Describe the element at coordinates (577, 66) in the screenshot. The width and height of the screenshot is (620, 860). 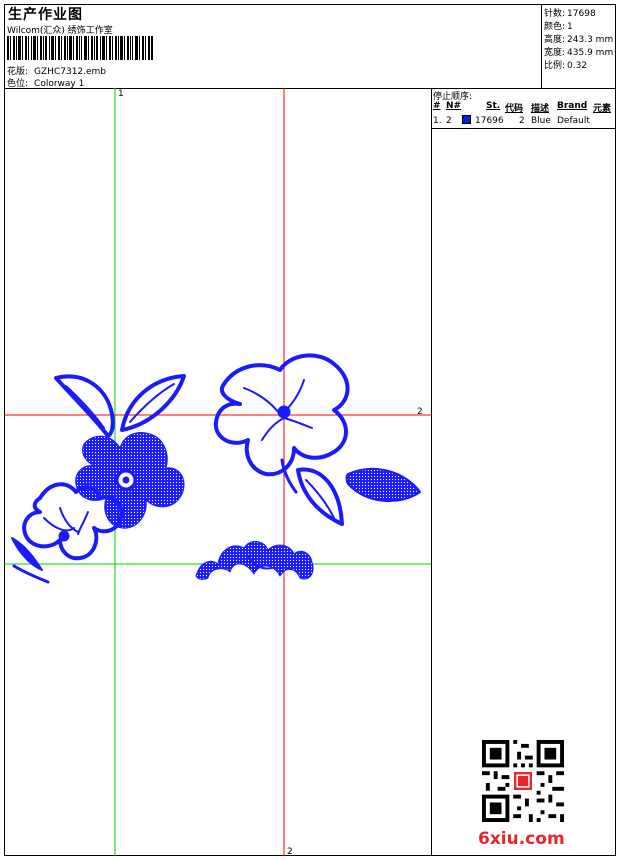
I see `stat-value: 0.32` at that location.